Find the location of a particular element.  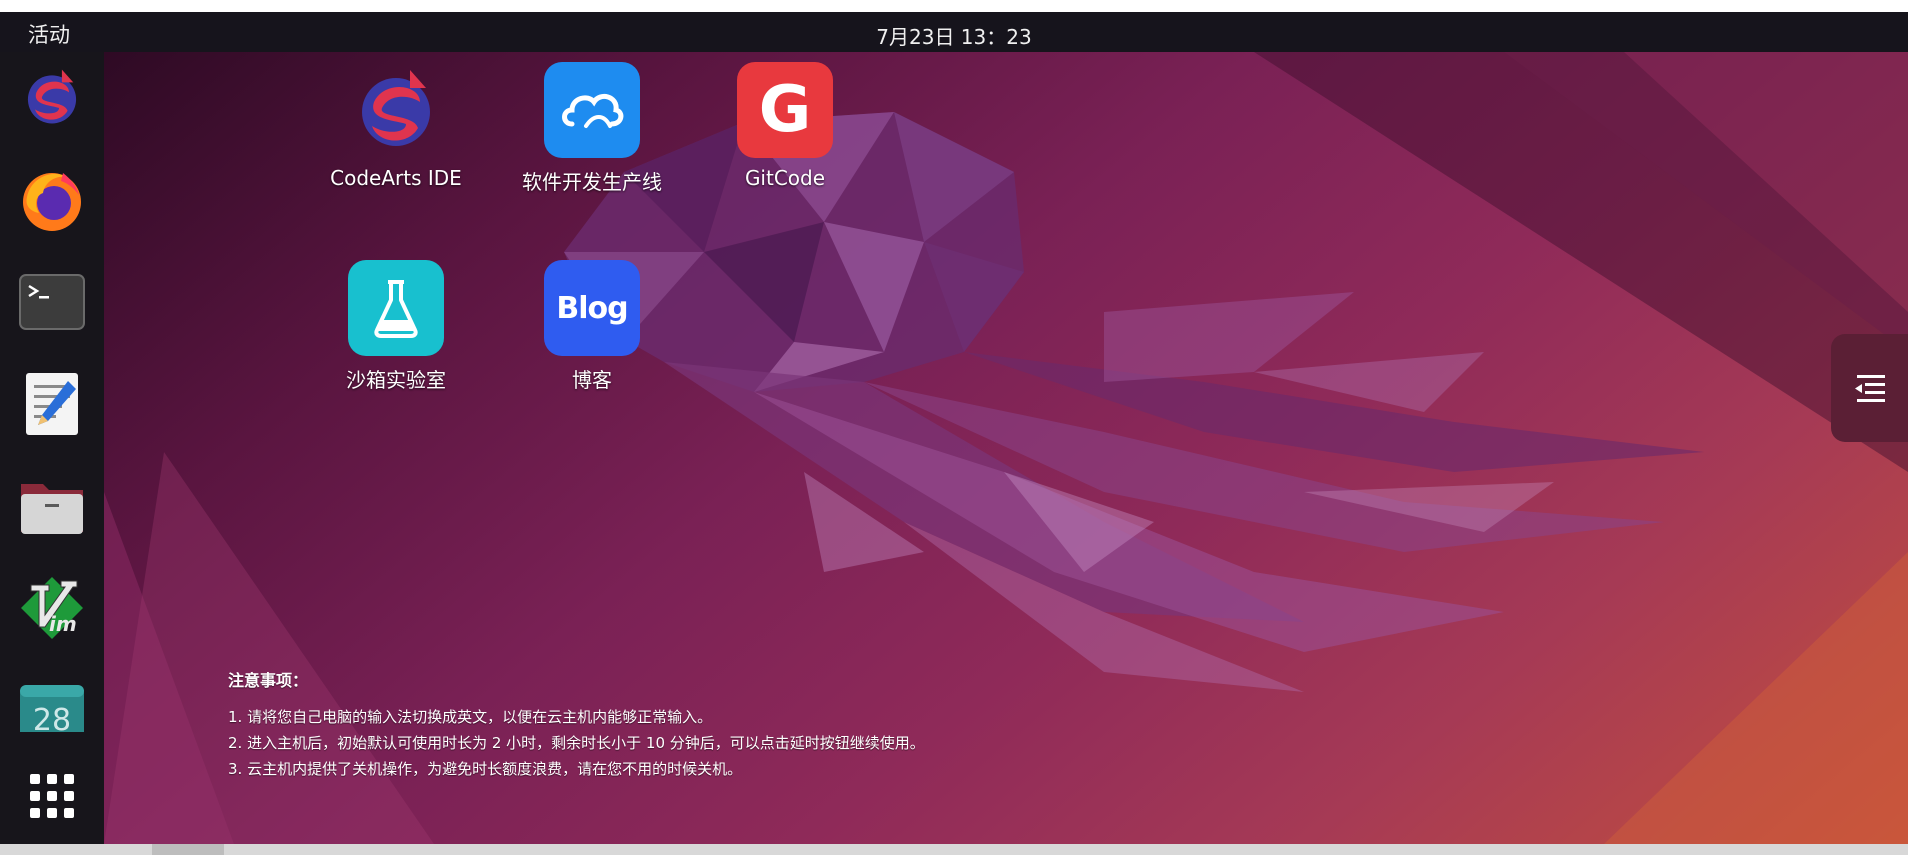

desktop-icon-gitcode: G GitCode is located at coordinates (785, 126).